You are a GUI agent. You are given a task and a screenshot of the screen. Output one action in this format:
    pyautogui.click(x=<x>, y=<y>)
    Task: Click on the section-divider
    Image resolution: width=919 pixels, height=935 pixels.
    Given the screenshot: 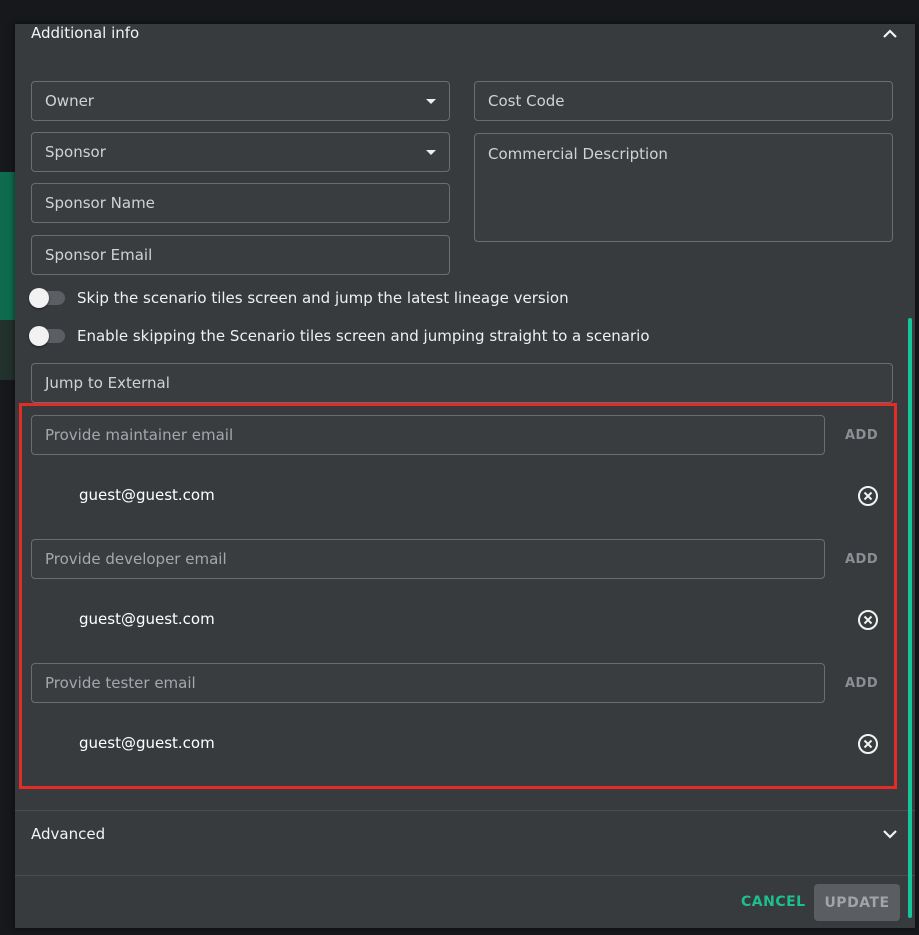 What is the action you would take?
    pyautogui.click(x=465, y=810)
    